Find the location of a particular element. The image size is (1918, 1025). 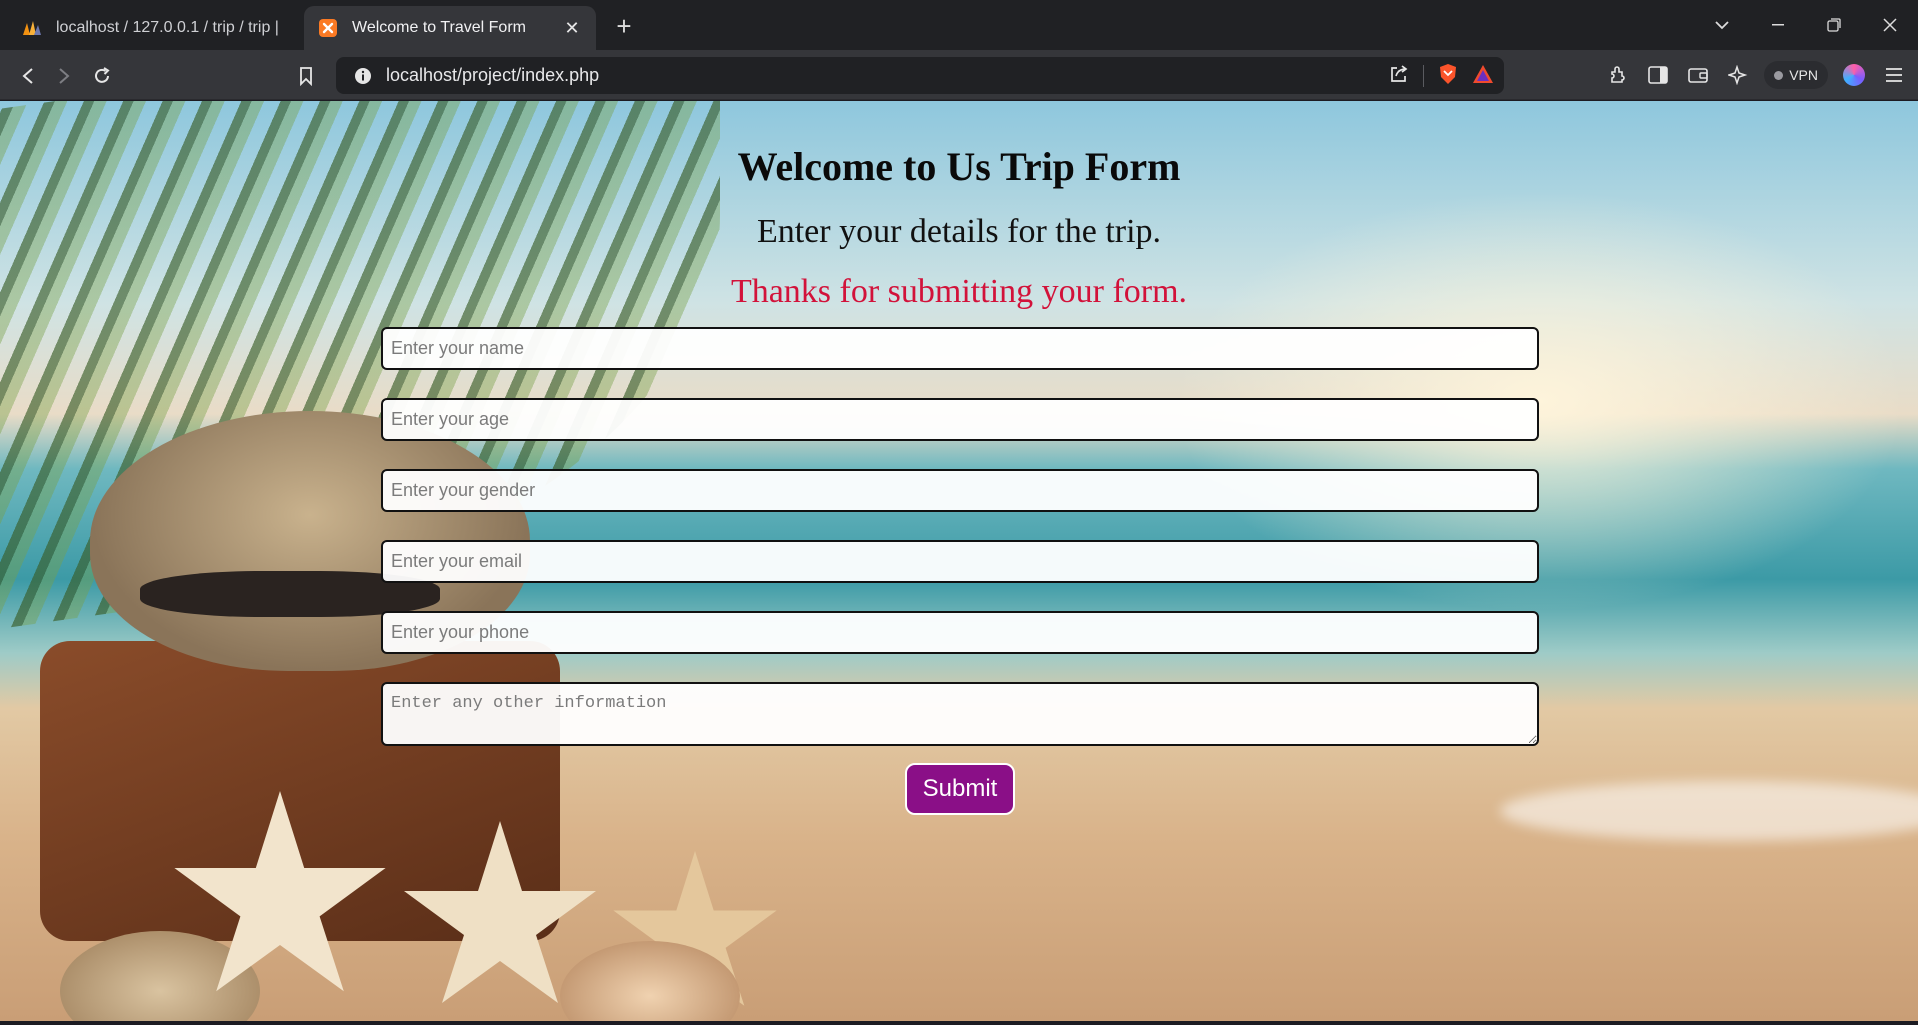

back-arrow-icon is located at coordinates (27, 76).